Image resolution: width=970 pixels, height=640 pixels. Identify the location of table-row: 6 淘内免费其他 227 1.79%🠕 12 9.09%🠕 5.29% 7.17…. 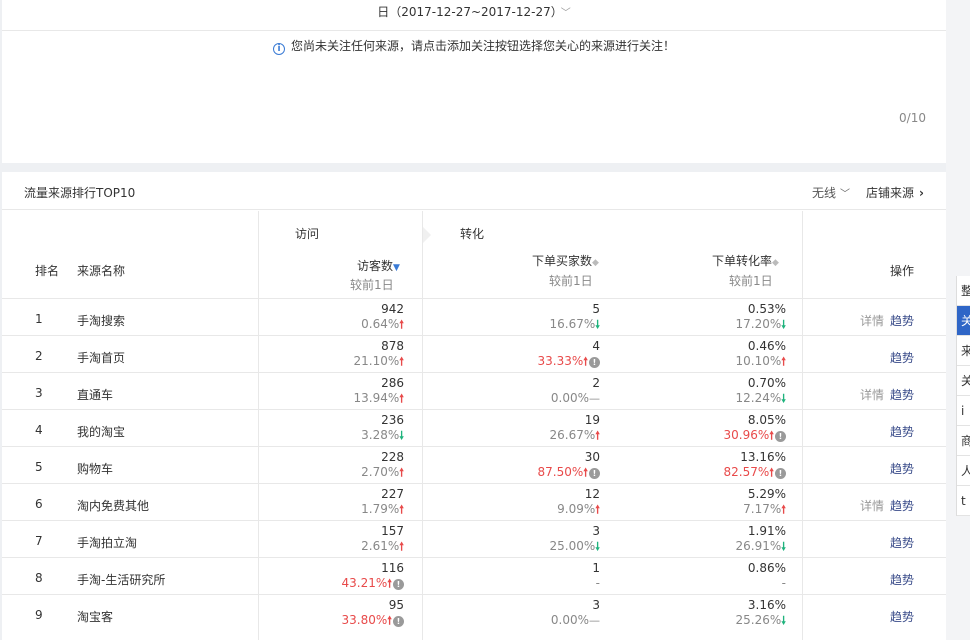
(474, 501).